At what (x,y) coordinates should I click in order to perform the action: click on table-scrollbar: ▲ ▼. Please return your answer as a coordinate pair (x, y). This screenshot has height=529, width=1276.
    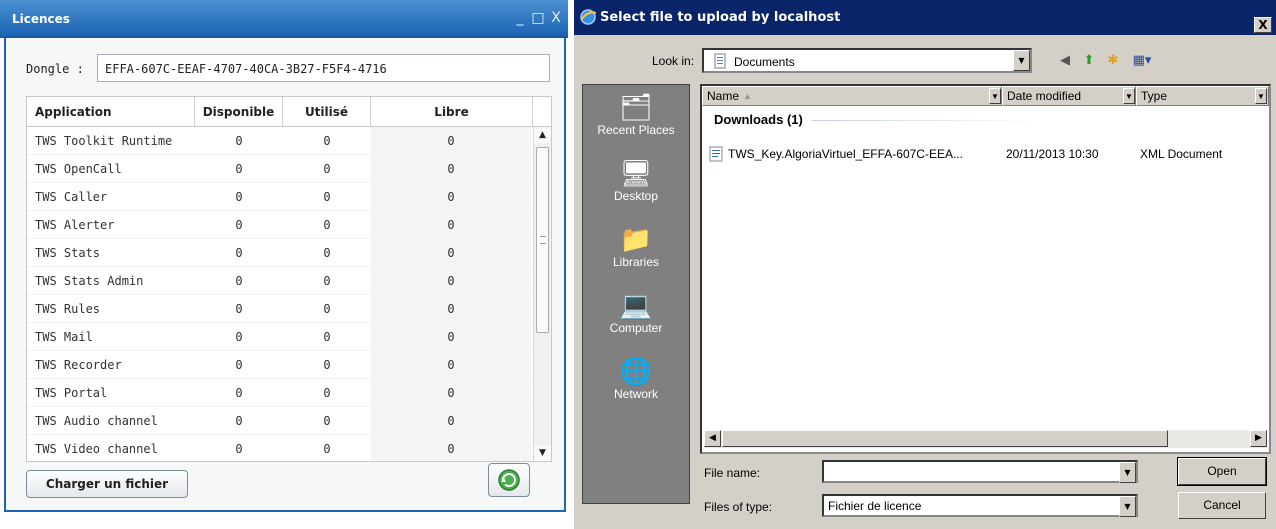
    Looking at the image, I should click on (542, 294).